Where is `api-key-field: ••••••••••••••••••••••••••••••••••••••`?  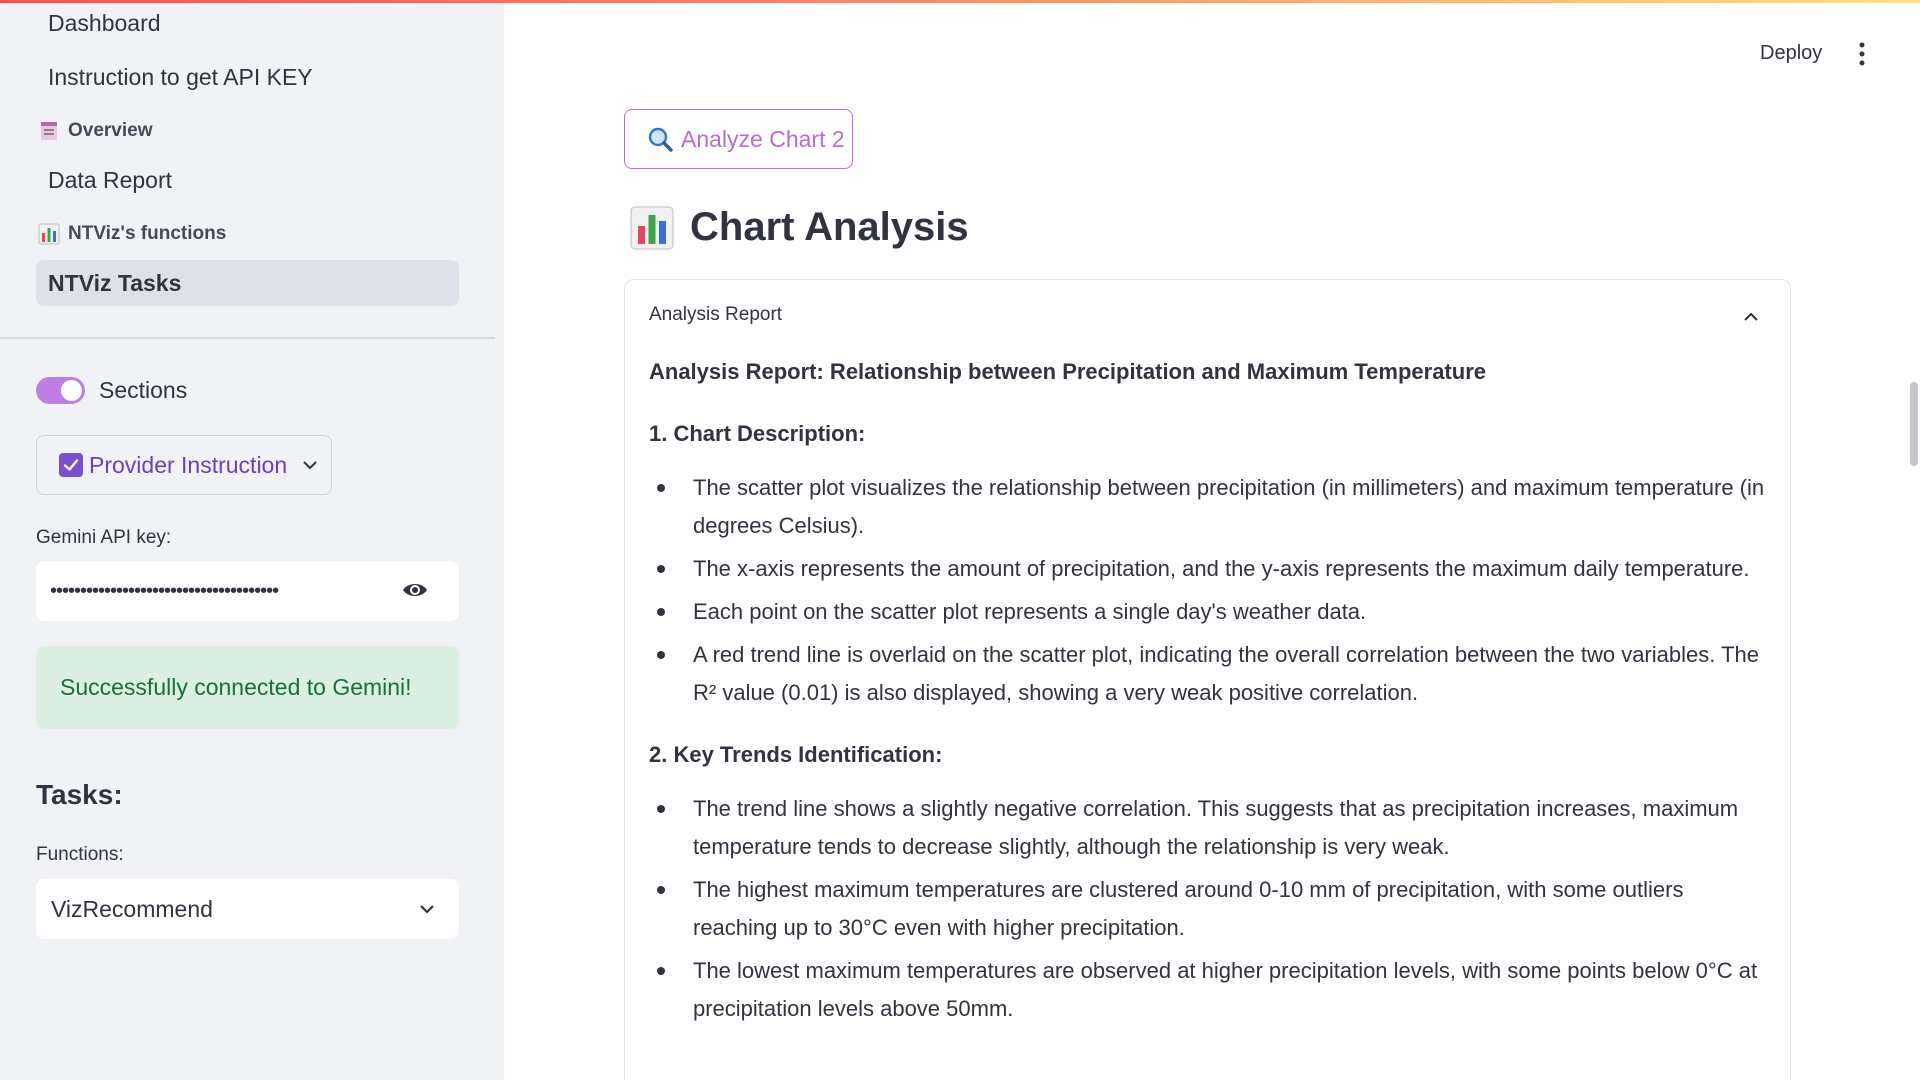
api-key-field: •••••••••••••••••••••••••••••••••••••• is located at coordinates (247, 591).